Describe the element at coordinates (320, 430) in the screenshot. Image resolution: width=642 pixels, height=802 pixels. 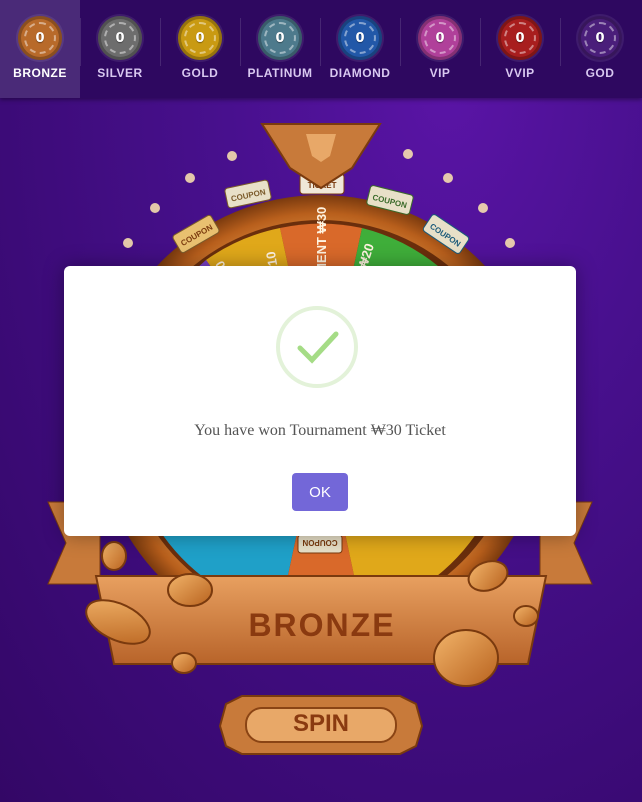
I see `modal-message: You have won Tournament ₩30 Ticket` at that location.